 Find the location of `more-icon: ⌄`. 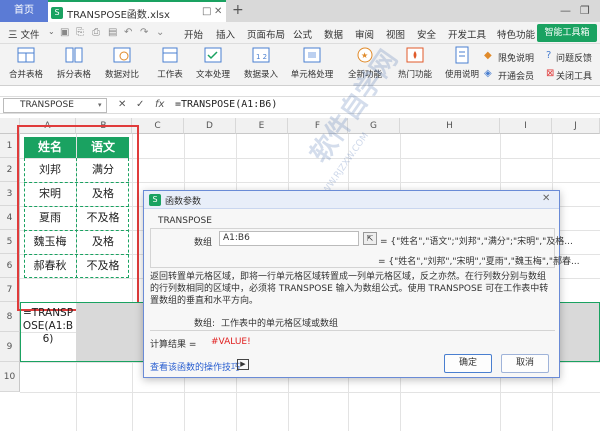

more-icon: ⌄ is located at coordinates (160, 32).